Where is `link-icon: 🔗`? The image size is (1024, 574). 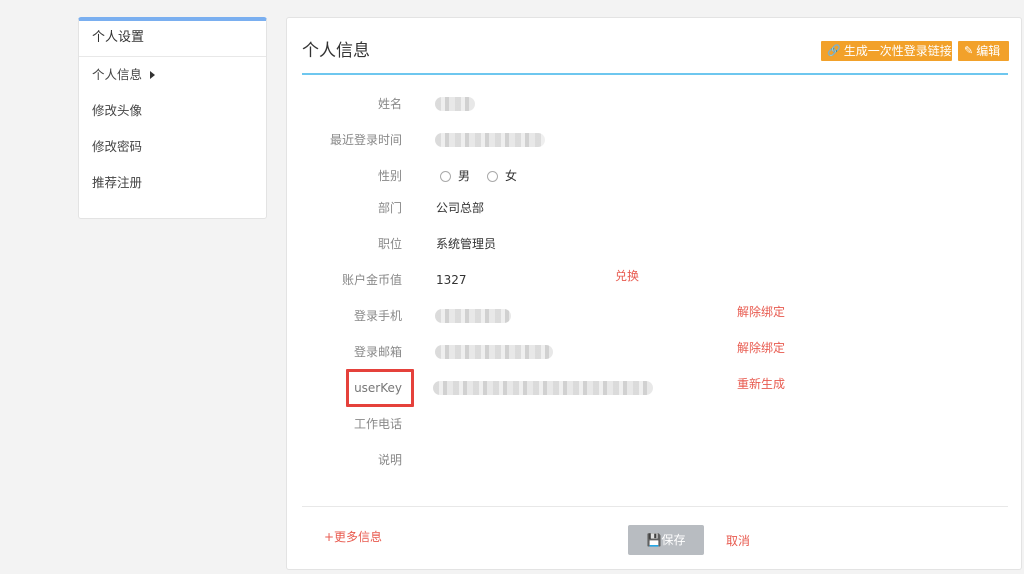 link-icon: 🔗 is located at coordinates (834, 50).